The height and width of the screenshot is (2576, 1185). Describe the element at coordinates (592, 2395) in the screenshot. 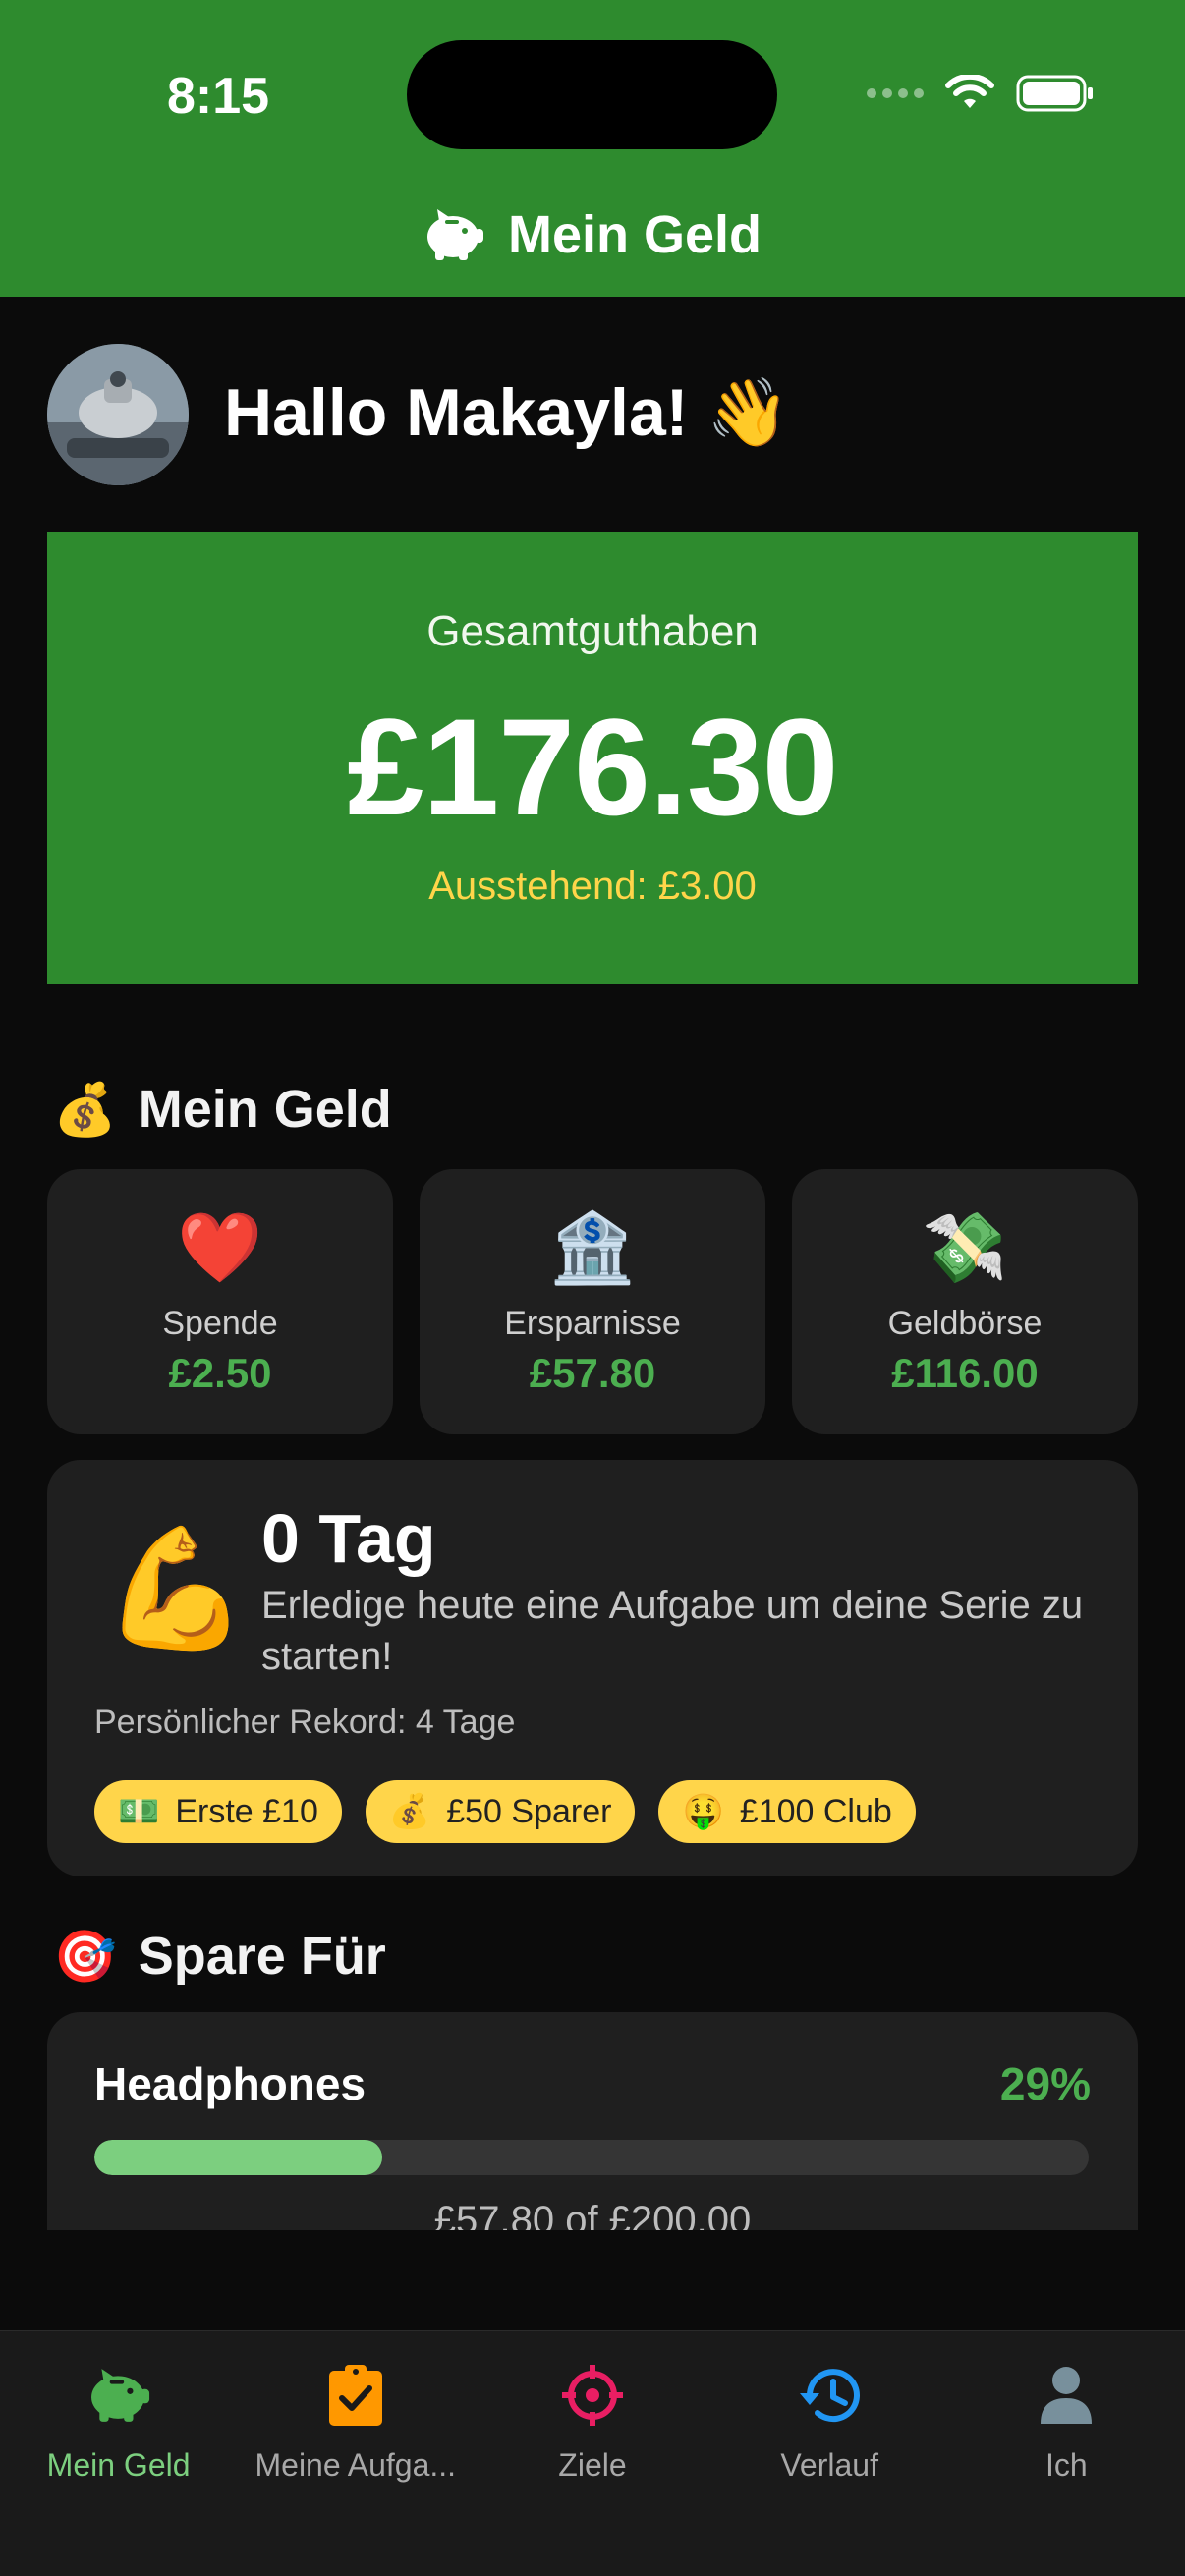

I see `crosshair-icon` at that location.